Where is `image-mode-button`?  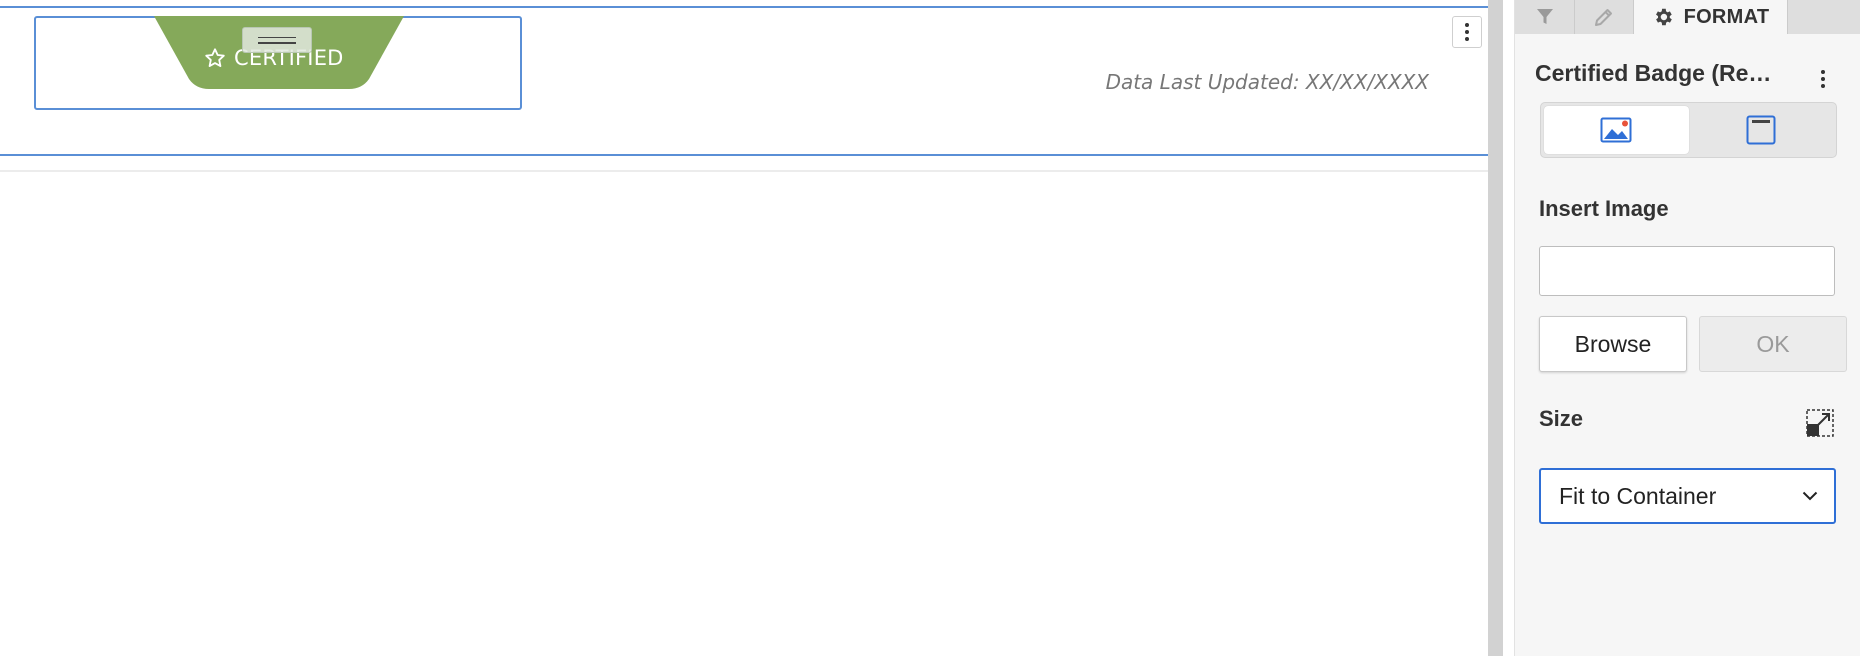 image-mode-button is located at coordinates (1616, 130).